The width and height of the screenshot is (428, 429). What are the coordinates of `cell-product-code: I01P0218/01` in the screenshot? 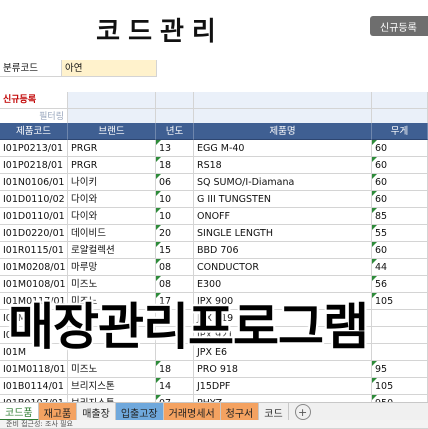 It's located at (34, 165).